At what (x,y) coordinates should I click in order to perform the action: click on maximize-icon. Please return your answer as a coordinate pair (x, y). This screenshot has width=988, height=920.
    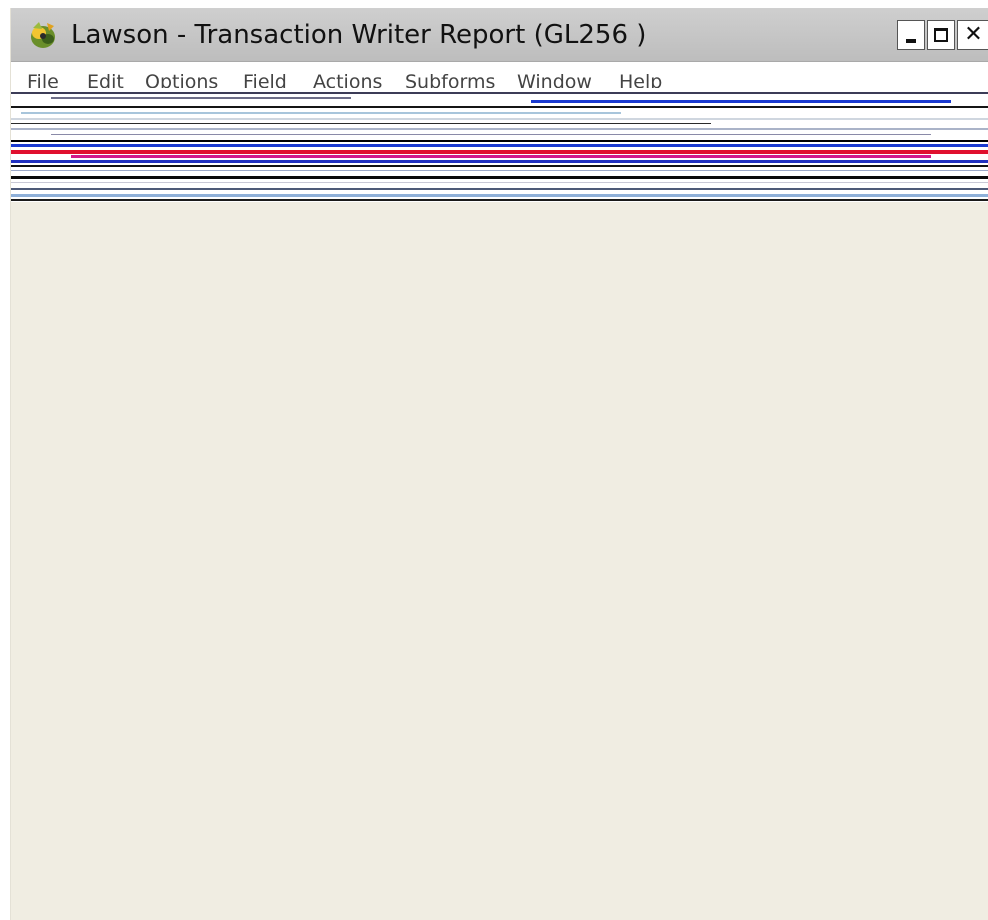
    Looking at the image, I should click on (941, 35).